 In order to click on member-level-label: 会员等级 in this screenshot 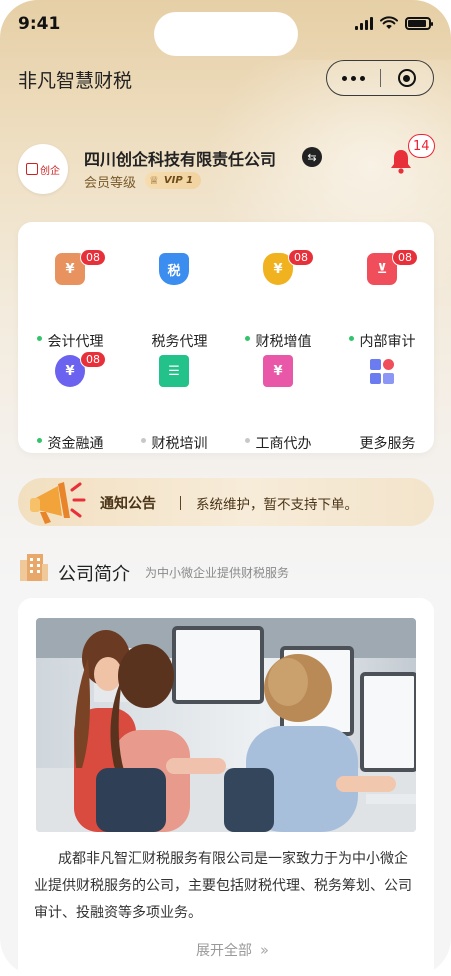, I will do `click(110, 183)`.